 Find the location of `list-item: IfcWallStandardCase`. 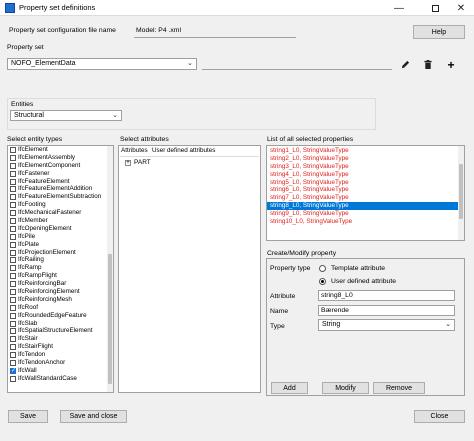

list-item: IfcWallStandardCase is located at coordinates (60, 379).